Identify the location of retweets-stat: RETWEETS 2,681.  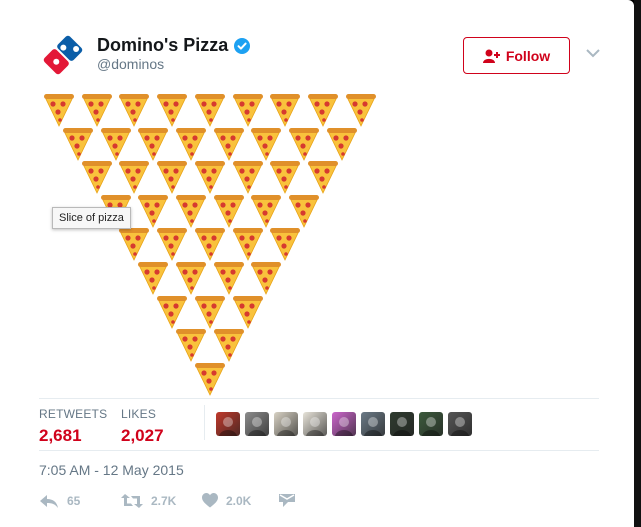
(73, 426).